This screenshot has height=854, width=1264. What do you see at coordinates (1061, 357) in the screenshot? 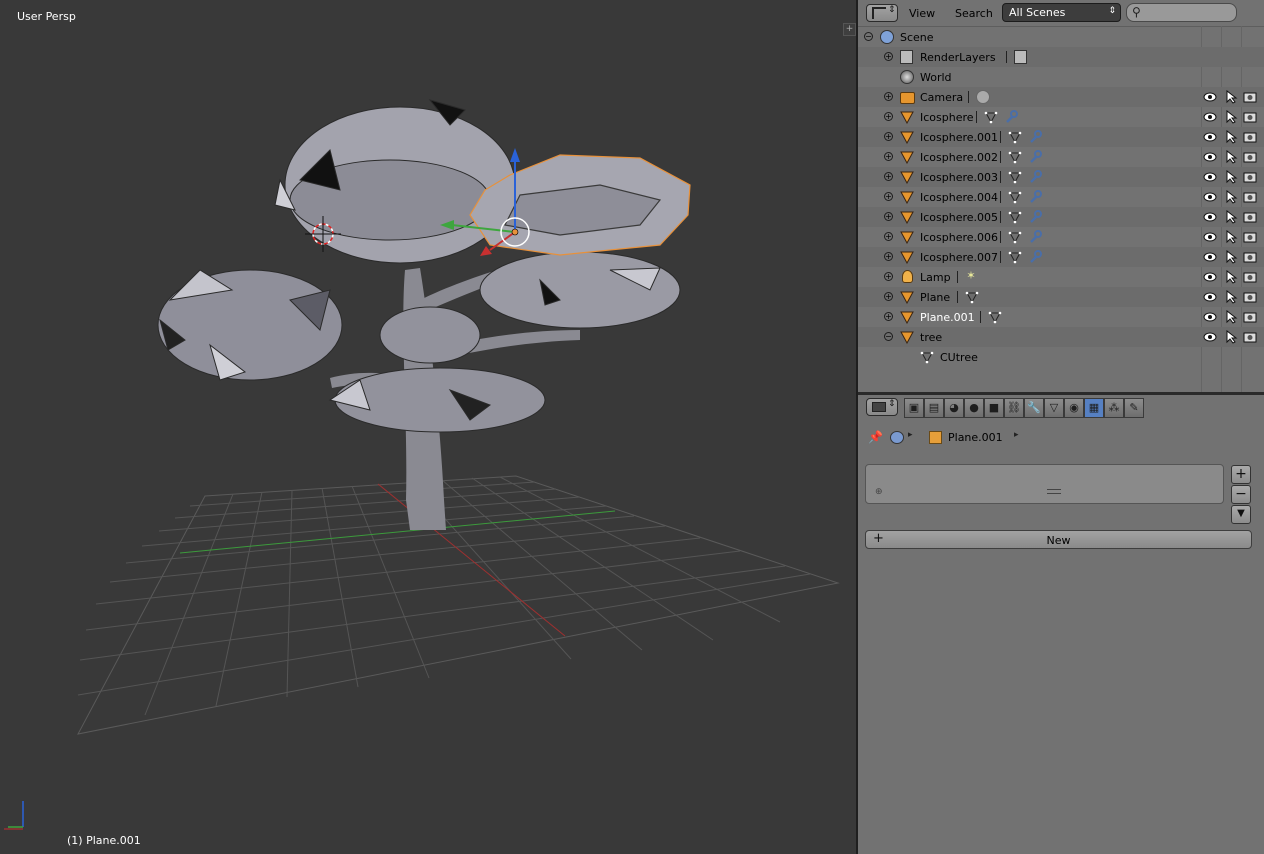
I see `outliner-row: CUtree` at bounding box center [1061, 357].